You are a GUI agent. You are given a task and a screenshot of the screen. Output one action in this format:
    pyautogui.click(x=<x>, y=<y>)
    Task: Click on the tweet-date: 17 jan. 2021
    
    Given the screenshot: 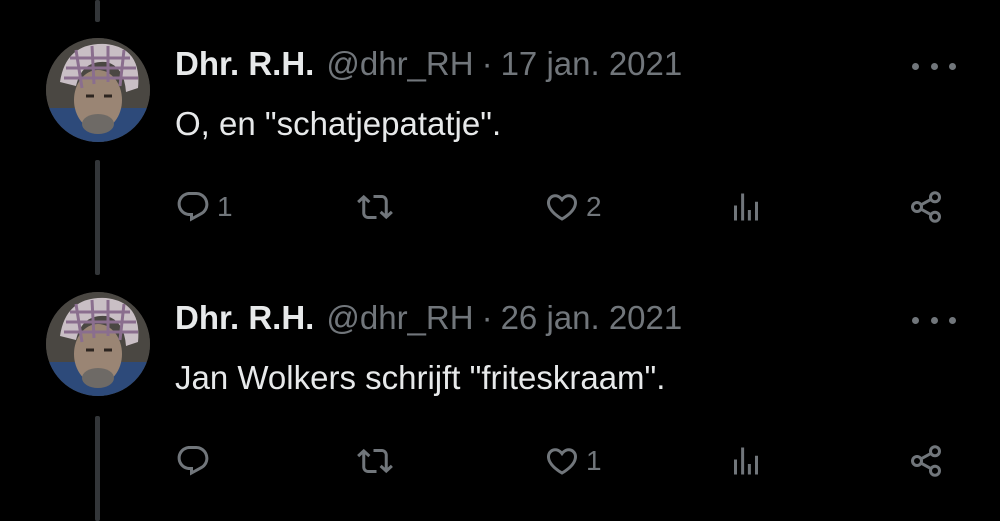 What is the action you would take?
    pyautogui.click(x=592, y=64)
    